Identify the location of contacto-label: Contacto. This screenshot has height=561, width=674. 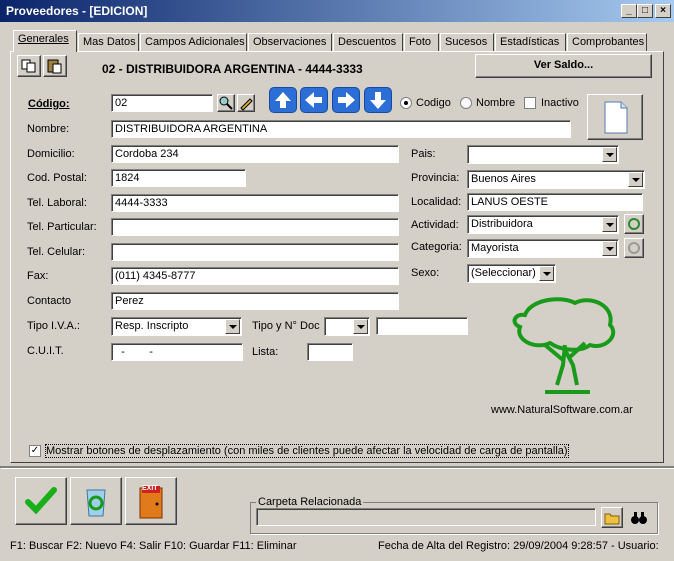
(49, 301).